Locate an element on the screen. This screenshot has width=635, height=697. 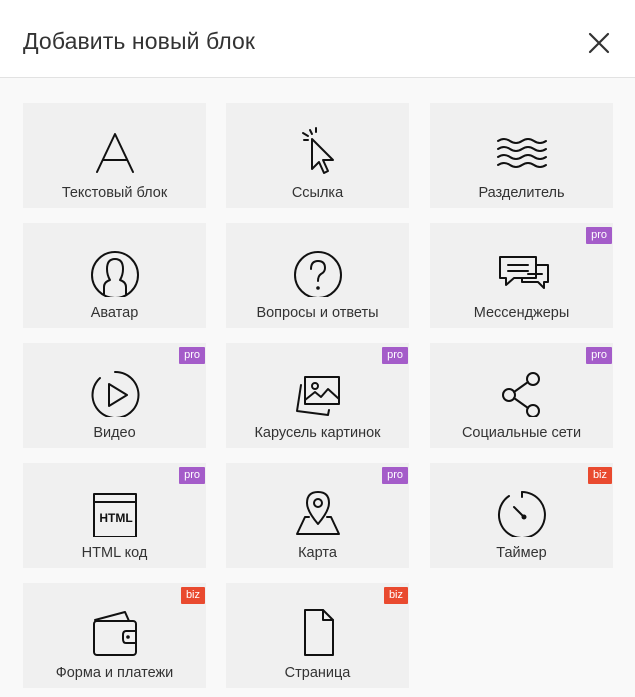
svg-text: HTML is located at coordinates (115, 518).